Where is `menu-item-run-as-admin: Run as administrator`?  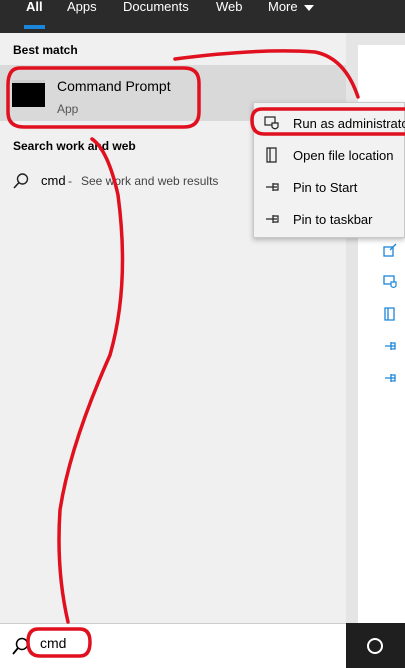
menu-item-run-as-admin: Run as administrator is located at coordinates (329, 123).